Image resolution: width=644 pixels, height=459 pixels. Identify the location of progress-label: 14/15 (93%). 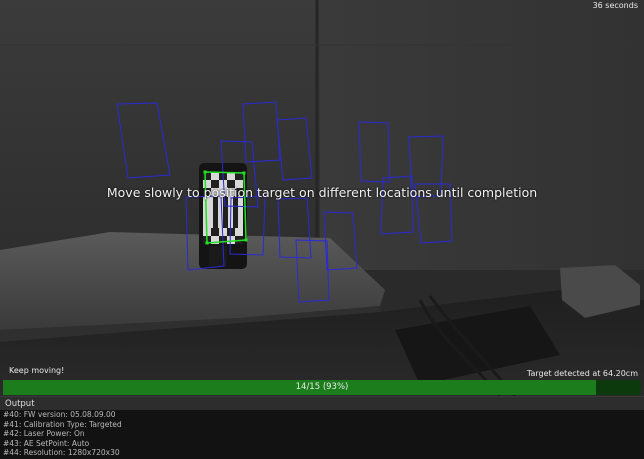
(322, 387).